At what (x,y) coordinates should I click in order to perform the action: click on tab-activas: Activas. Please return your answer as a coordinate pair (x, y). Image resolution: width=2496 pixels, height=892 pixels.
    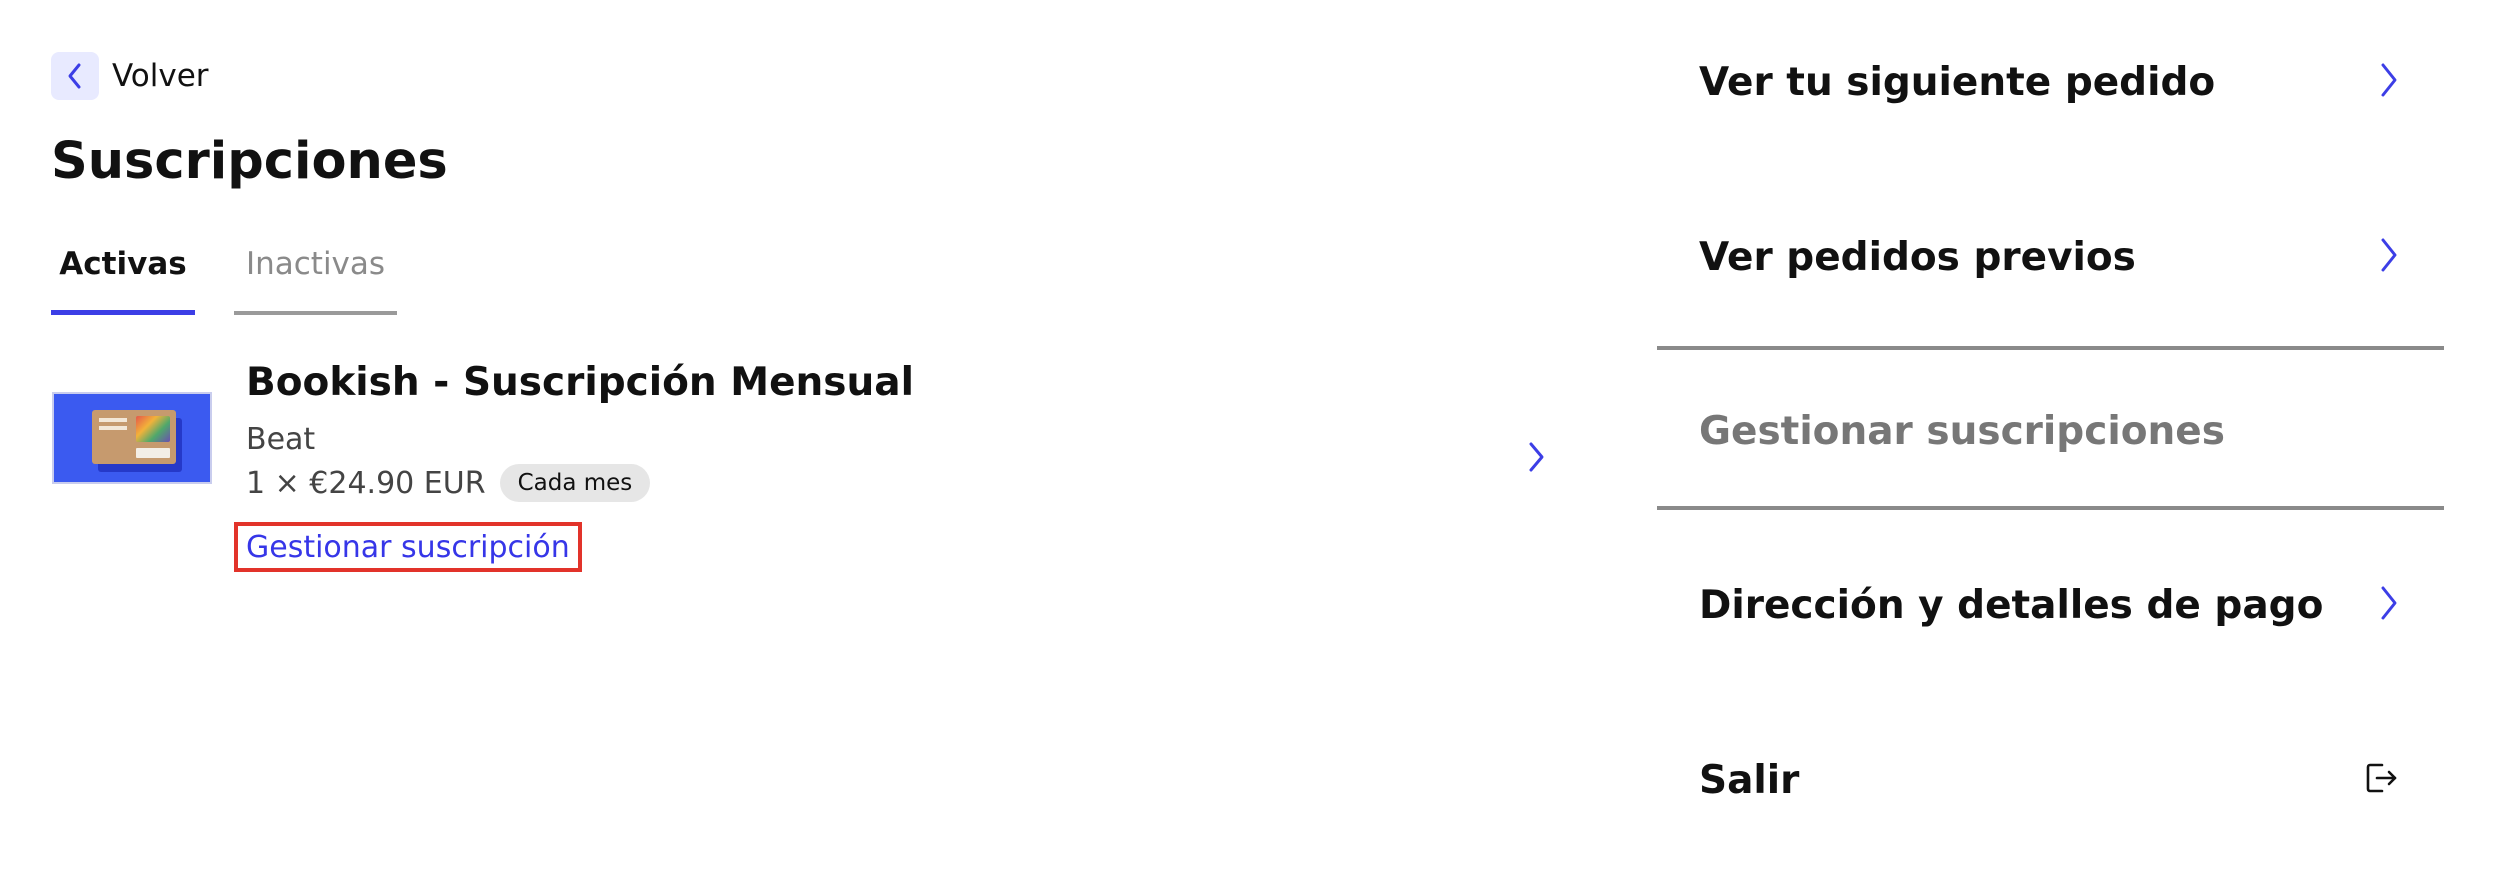
    Looking at the image, I should click on (123, 276).